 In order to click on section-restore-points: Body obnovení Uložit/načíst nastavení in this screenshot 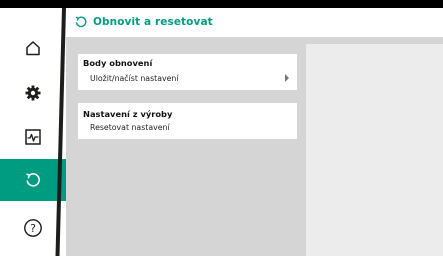, I will do `click(187, 72)`.